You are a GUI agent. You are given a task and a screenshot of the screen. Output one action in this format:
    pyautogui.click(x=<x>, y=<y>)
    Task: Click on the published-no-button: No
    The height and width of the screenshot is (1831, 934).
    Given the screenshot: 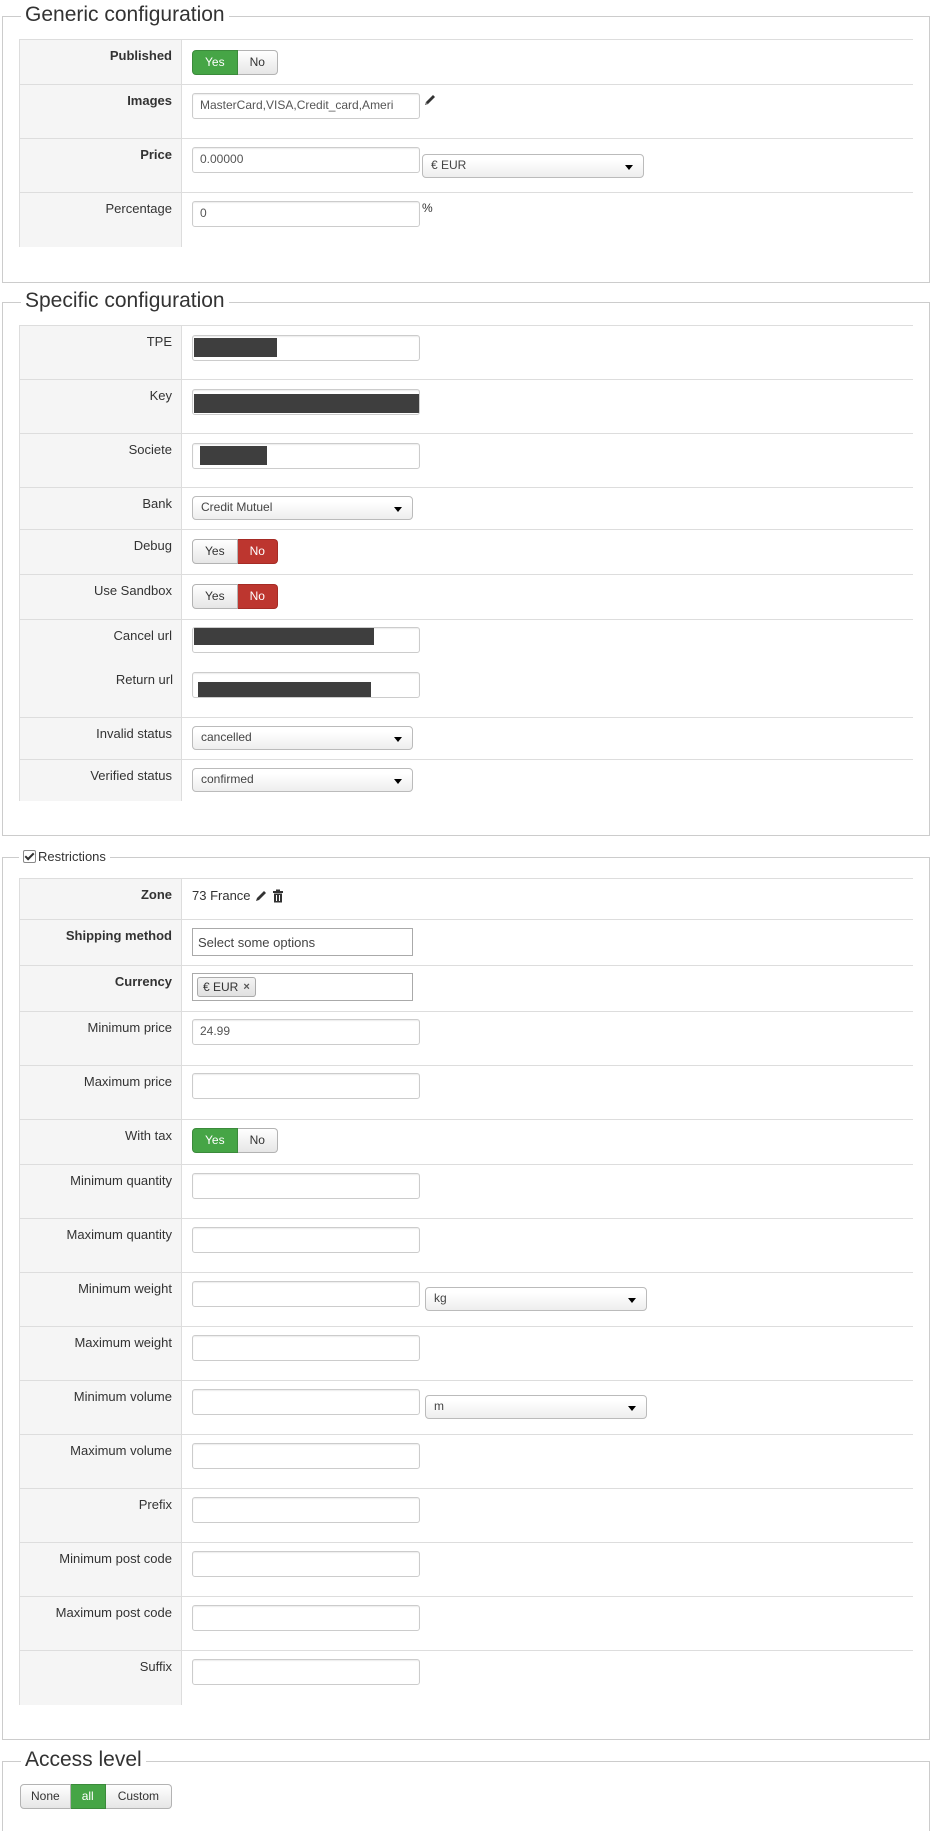 What is the action you would take?
    pyautogui.click(x=257, y=62)
    